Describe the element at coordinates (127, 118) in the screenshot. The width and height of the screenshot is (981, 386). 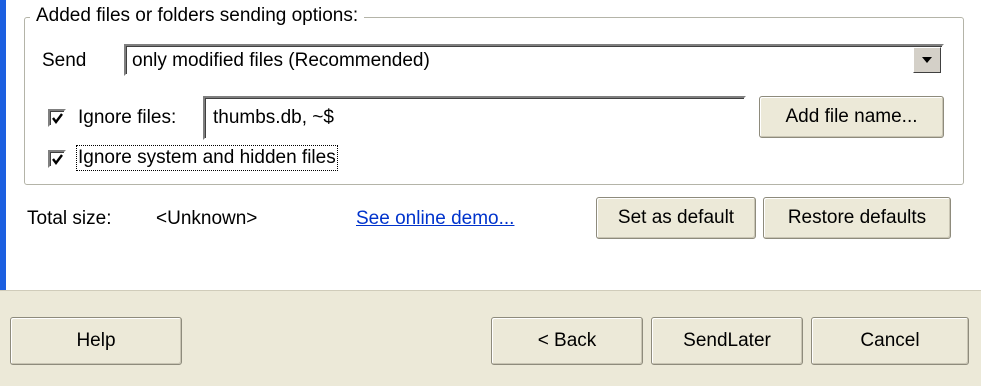
I see `ignore-files-label: Ignore files:` at that location.